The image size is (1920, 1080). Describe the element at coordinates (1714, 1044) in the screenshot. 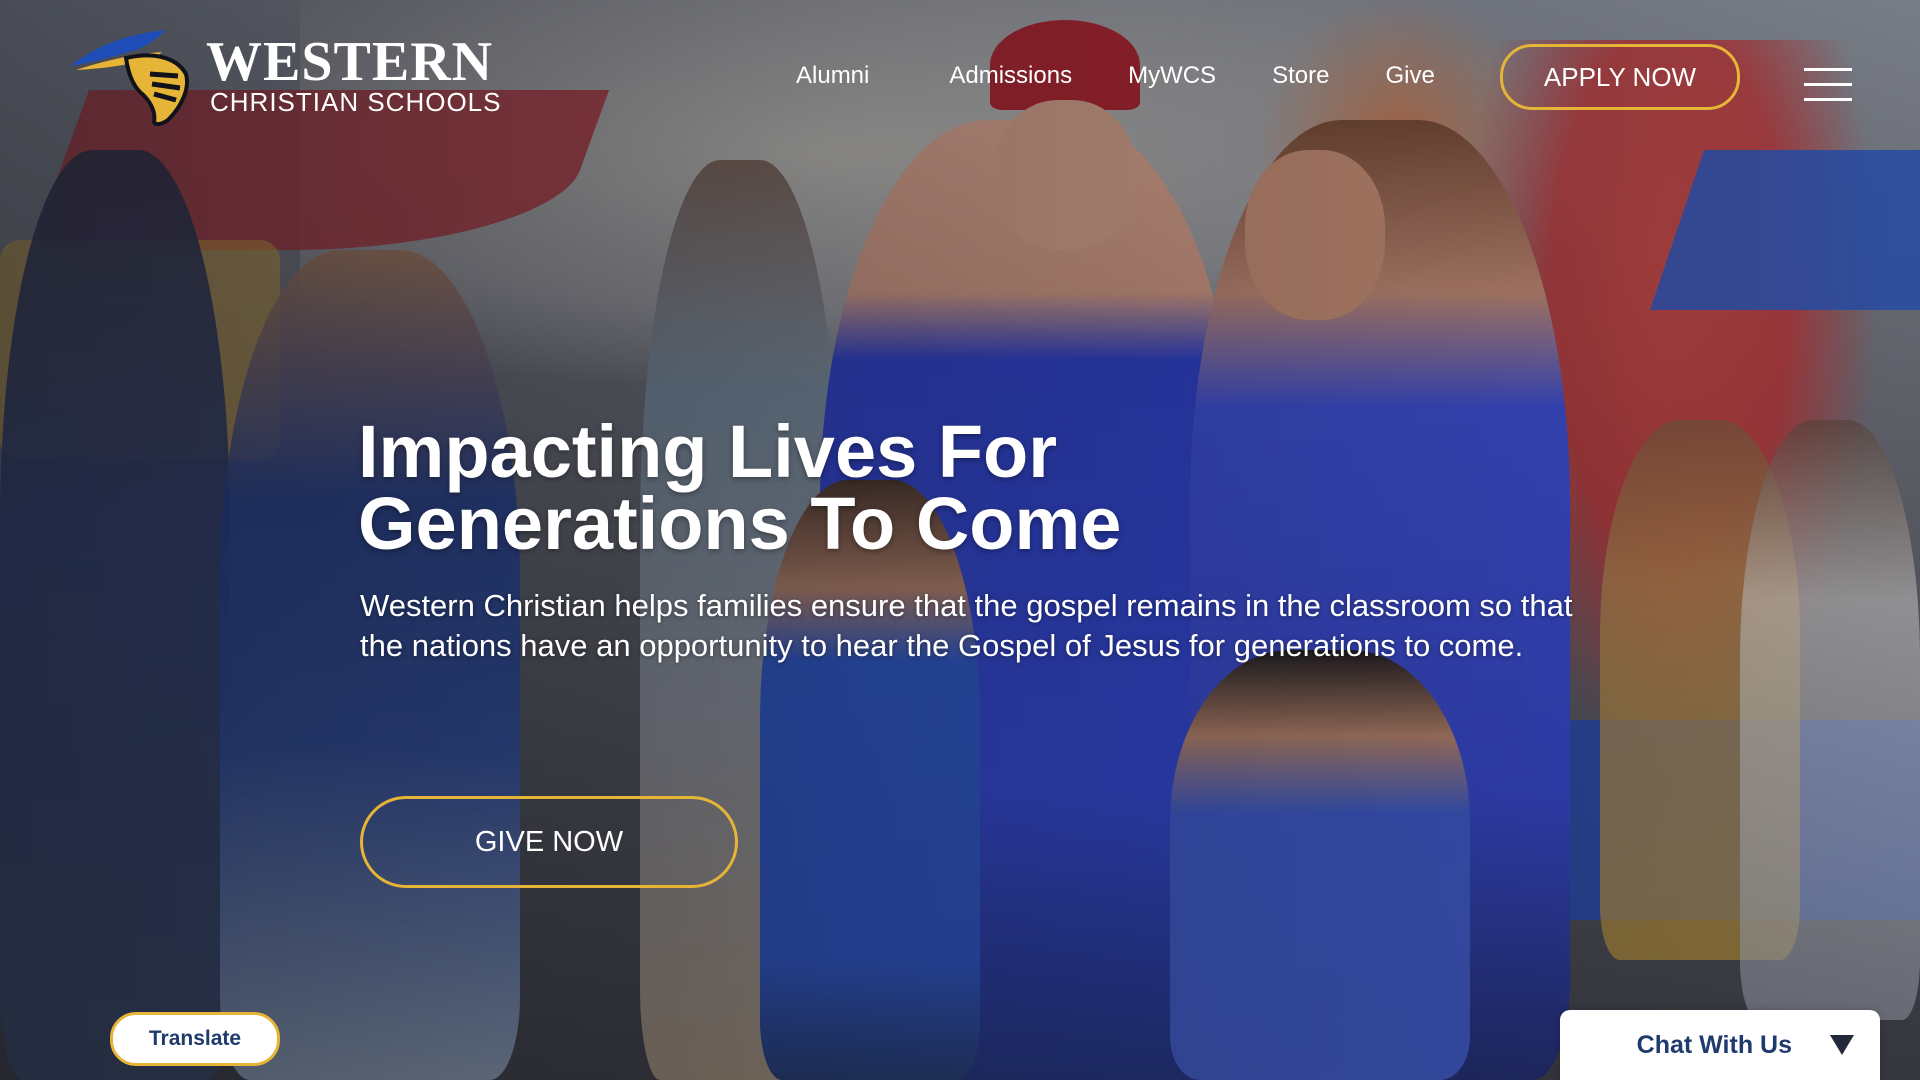

I see `chat-label: Chat With Us` at that location.